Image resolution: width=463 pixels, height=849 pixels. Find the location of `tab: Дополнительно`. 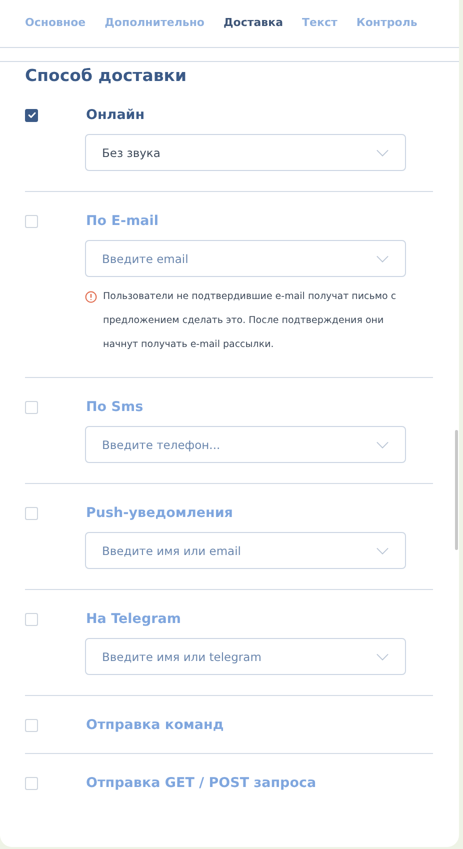

tab: Дополнительно is located at coordinates (154, 31).